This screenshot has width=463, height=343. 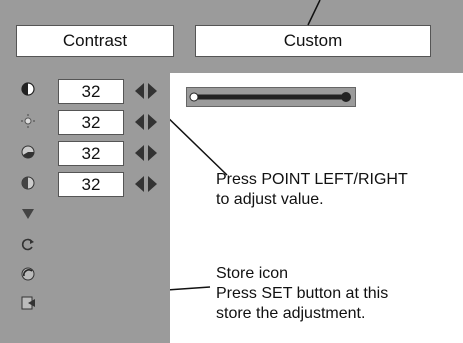 I want to click on white-balance-icon, so click(x=28, y=214).